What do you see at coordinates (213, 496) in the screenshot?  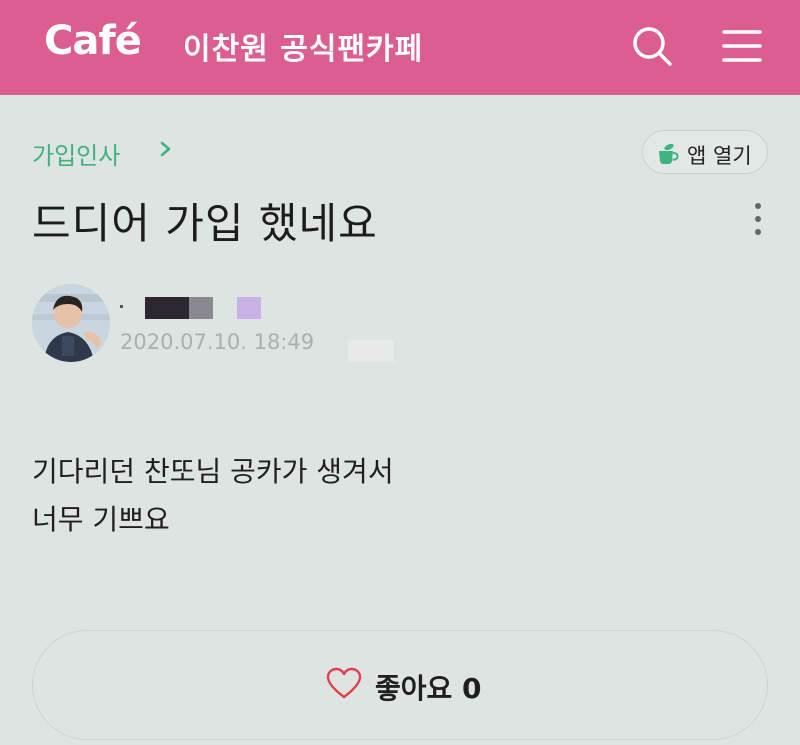 I see `post-body: 기다리던 찬또님 공카가 생겨서 너무 기쁘요` at bounding box center [213, 496].